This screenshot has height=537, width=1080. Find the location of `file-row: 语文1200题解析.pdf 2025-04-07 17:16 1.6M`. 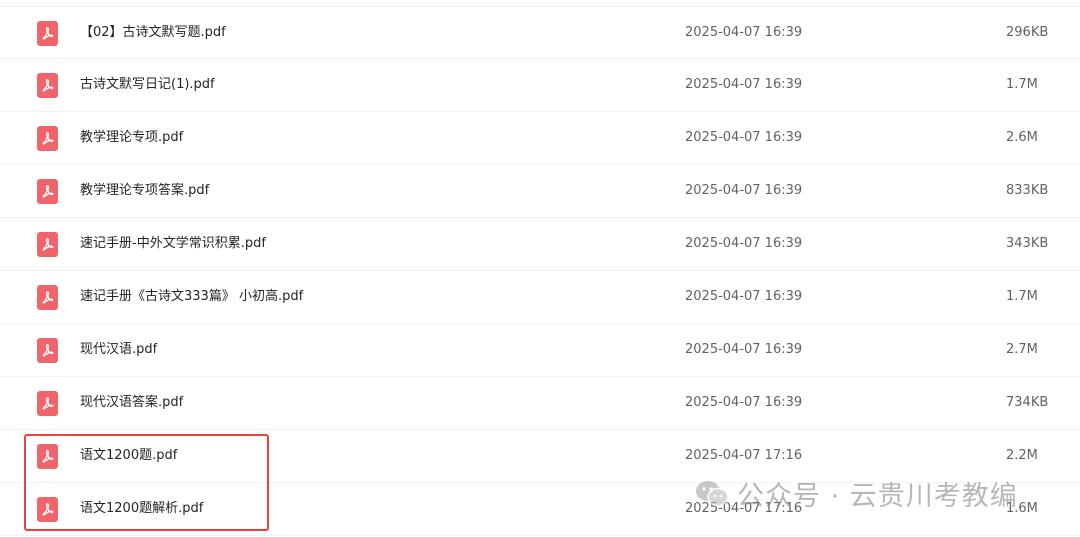

file-row: 语文1200题解析.pdf 2025-04-07 17:16 1.6M is located at coordinates (540, 509).